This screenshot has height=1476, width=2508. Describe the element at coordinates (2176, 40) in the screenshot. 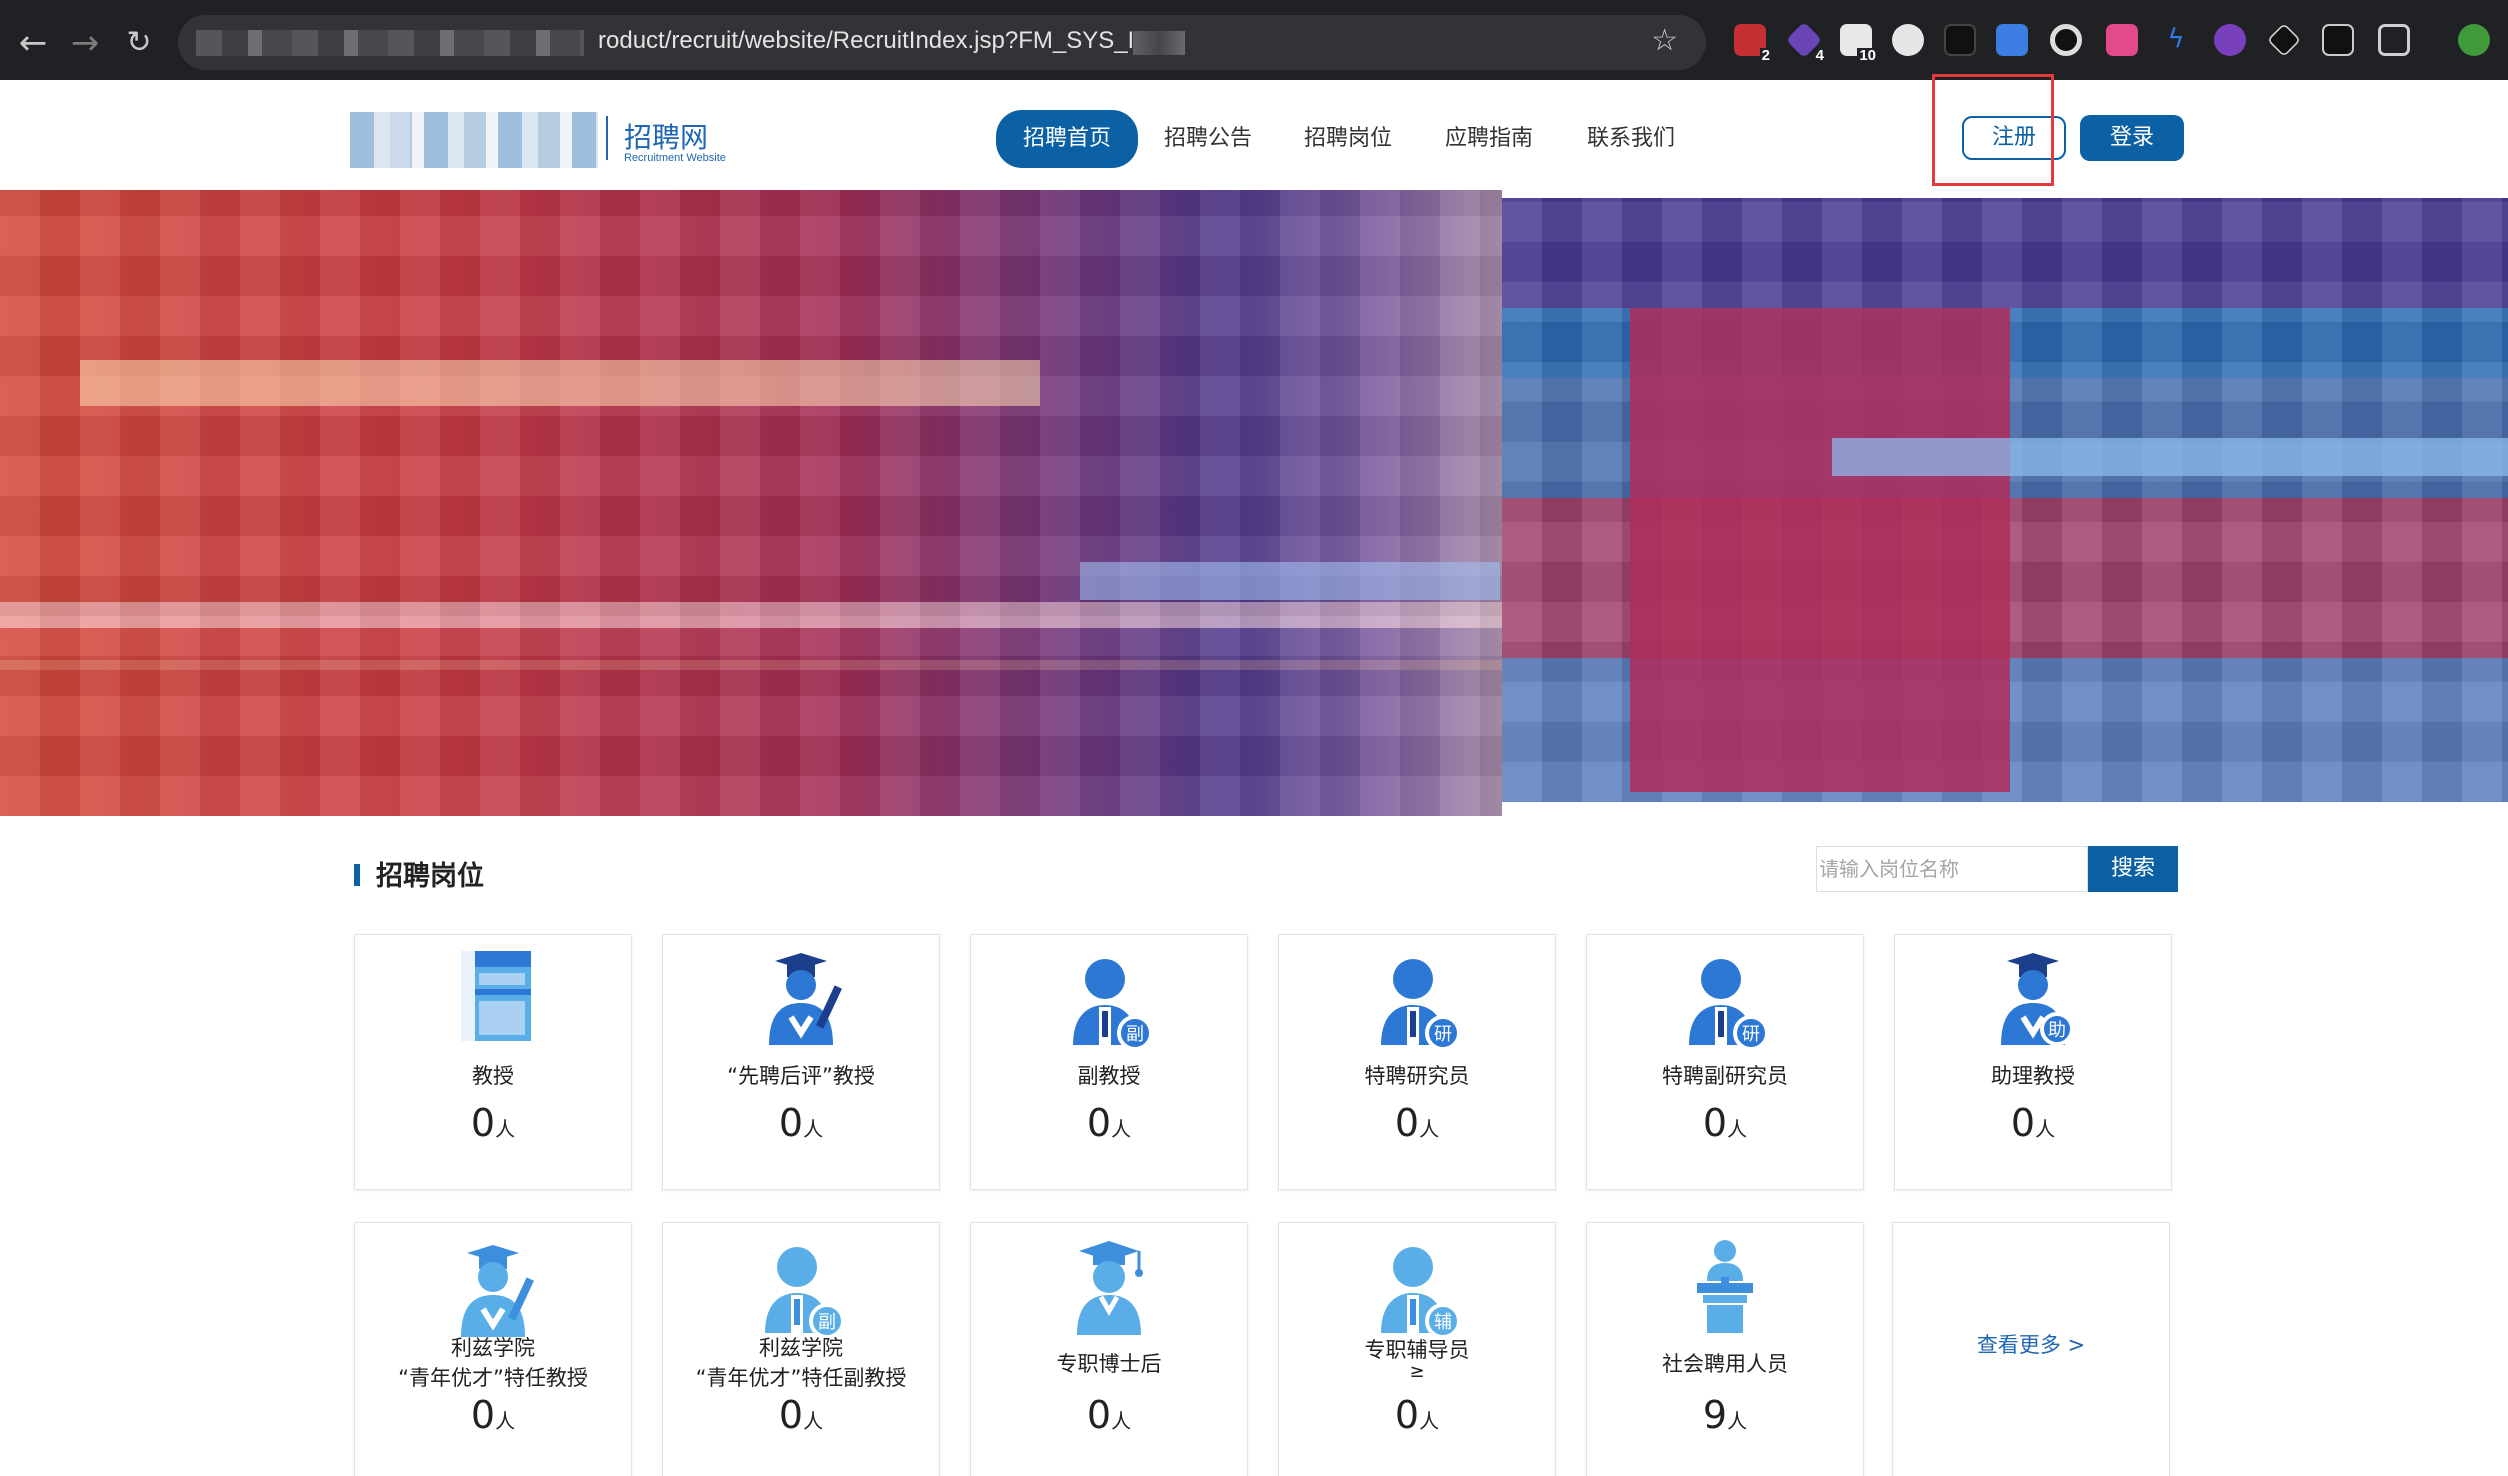

I see `extension-bolt-icon: ϟ` at that location.